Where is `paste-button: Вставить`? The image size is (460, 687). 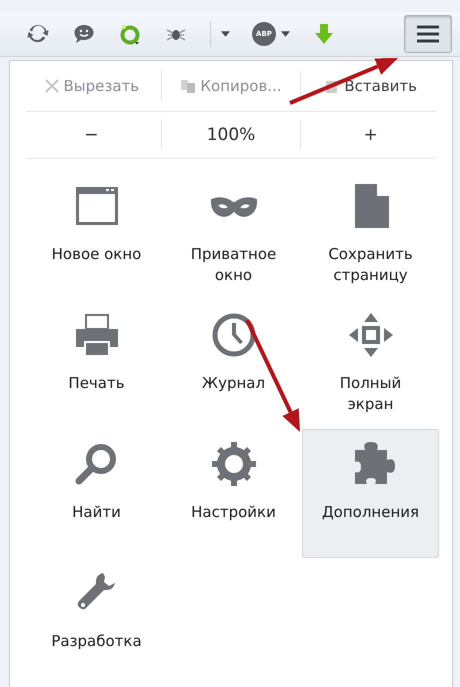
paste-button: Вставить is located at coordinates (370, 86).